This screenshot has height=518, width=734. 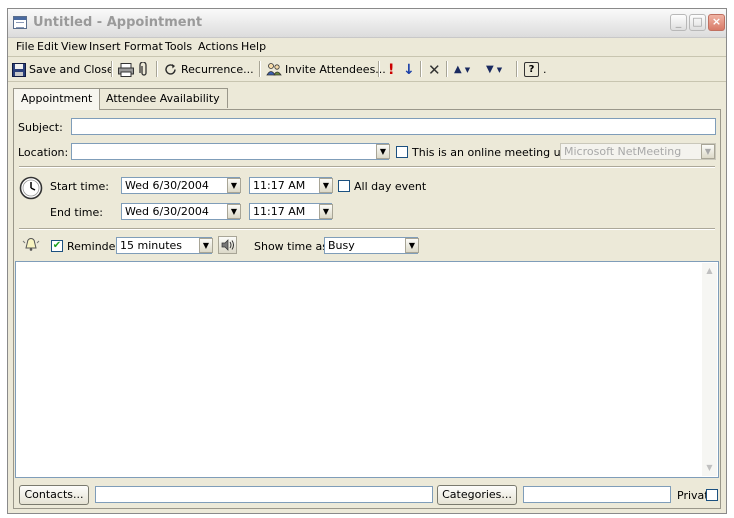 What do you see at coordinates (31, 244) in the screenshot?
I see `reminder-bell-icon` at bounding box center [31, 244].